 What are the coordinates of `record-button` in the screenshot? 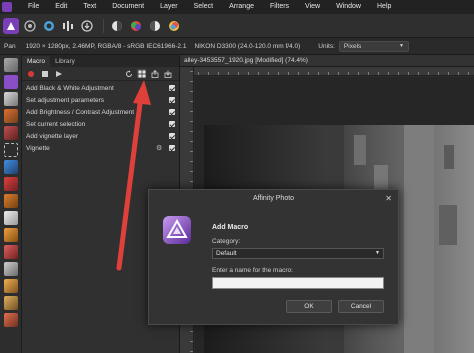 It's located at (30, 73).